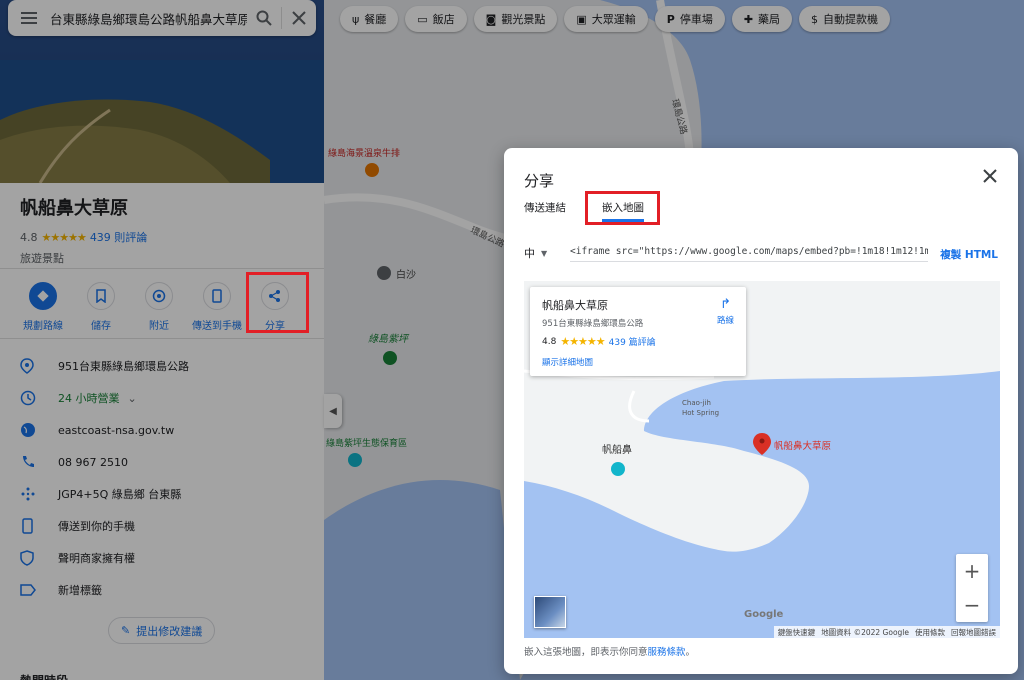 The height and width of the screenshot is (680, 1024). What do you see at coordinates (356, 19) in the screenshot?
I see `restaurant-icon: ψ` at bounding box center [356, 19].